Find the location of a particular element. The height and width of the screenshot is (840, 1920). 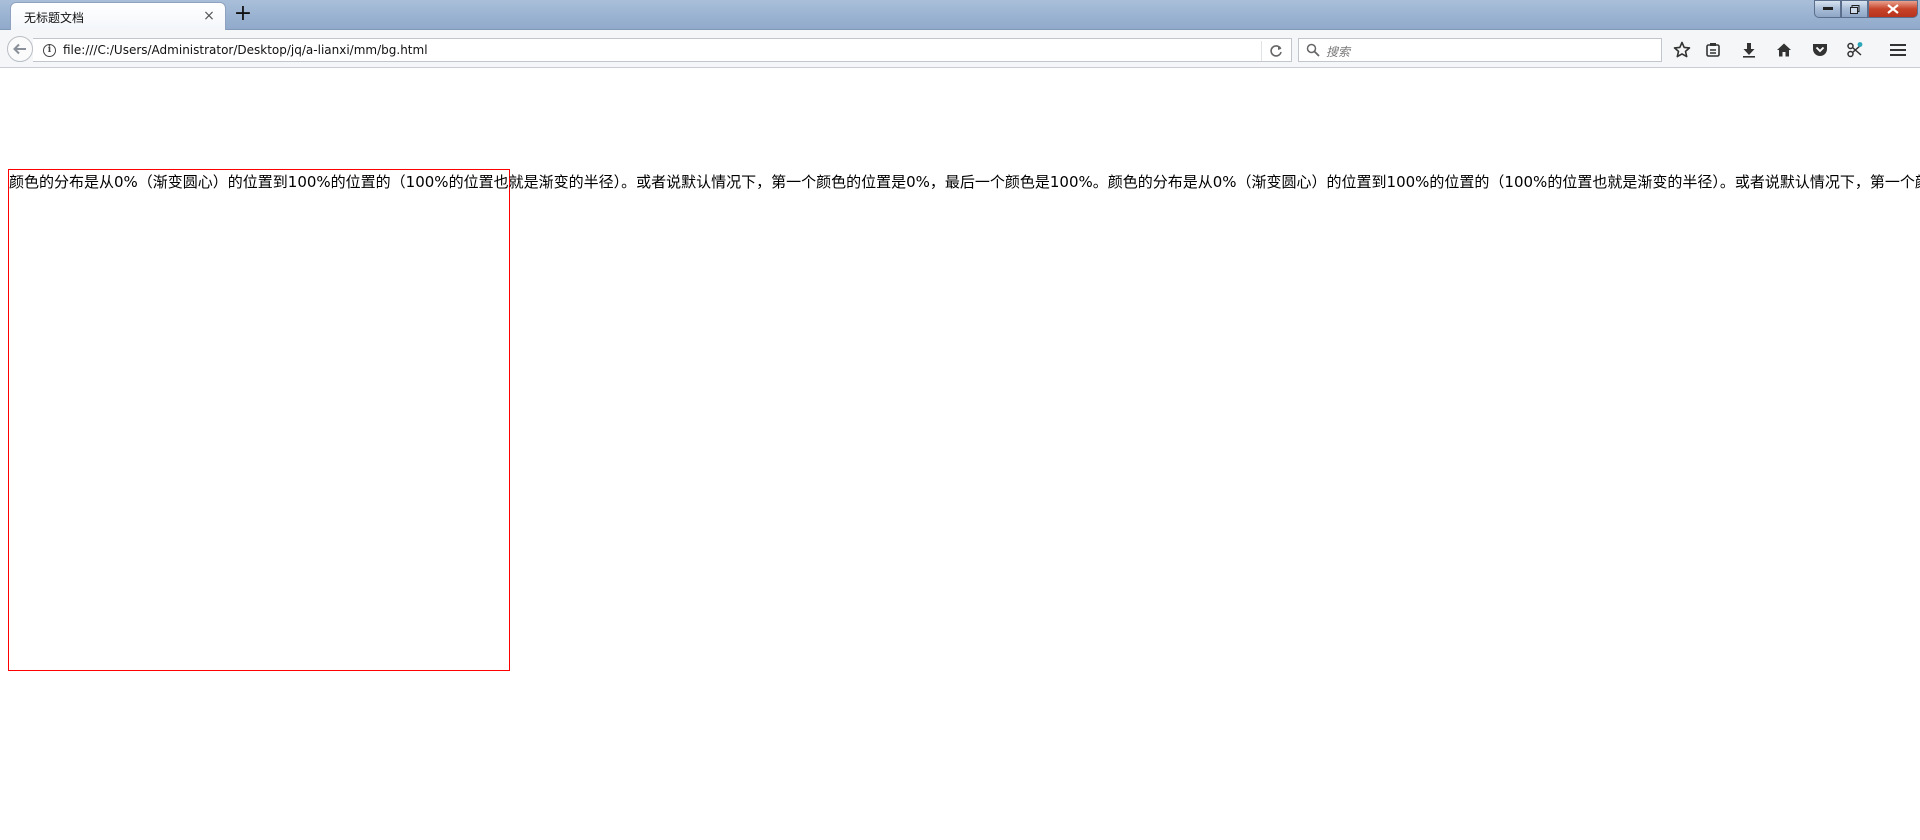

back-button is located at coordinates (20, 49).